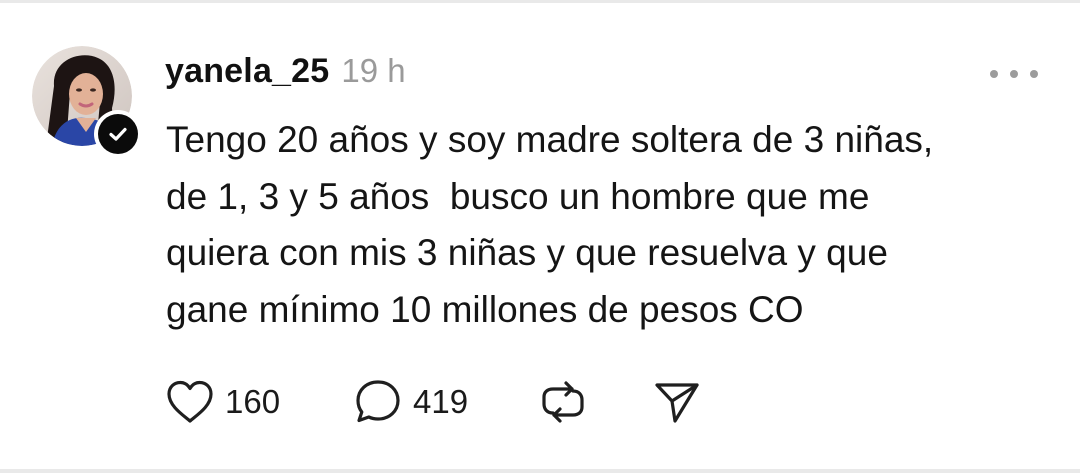 The height and width of the screenshot is (473, 1080). Describe the element at coordinates (540, 1) in the screenshot. I see `top-divider` at that location.